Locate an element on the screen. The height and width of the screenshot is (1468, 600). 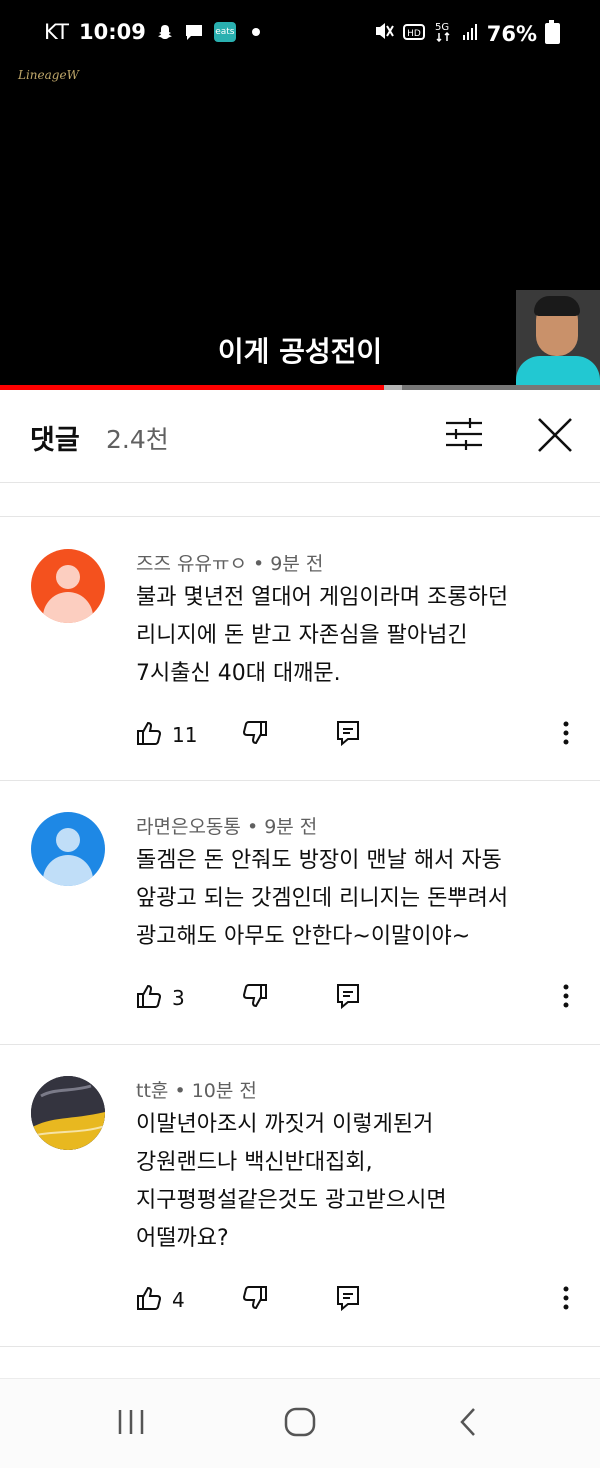
mute-vibrate-icon is located at coordinates (384, 33).